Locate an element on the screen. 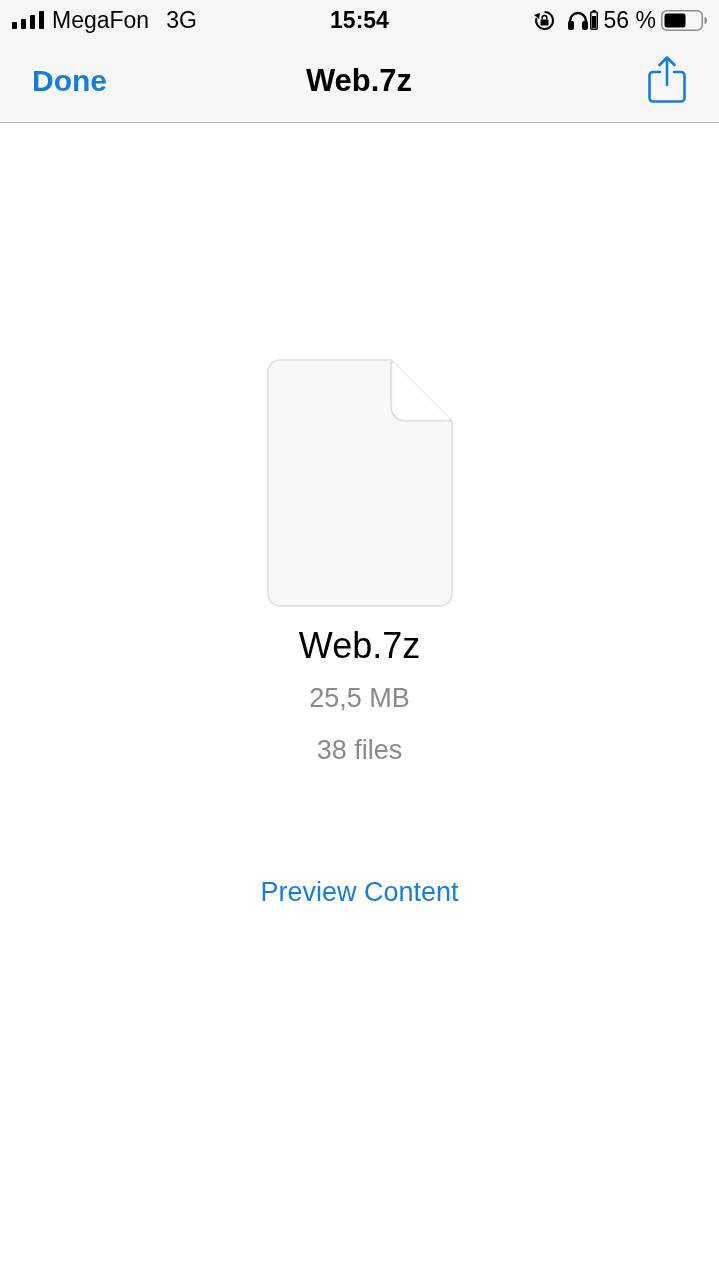  small-battery-icon is located at coordinates (593, 20).